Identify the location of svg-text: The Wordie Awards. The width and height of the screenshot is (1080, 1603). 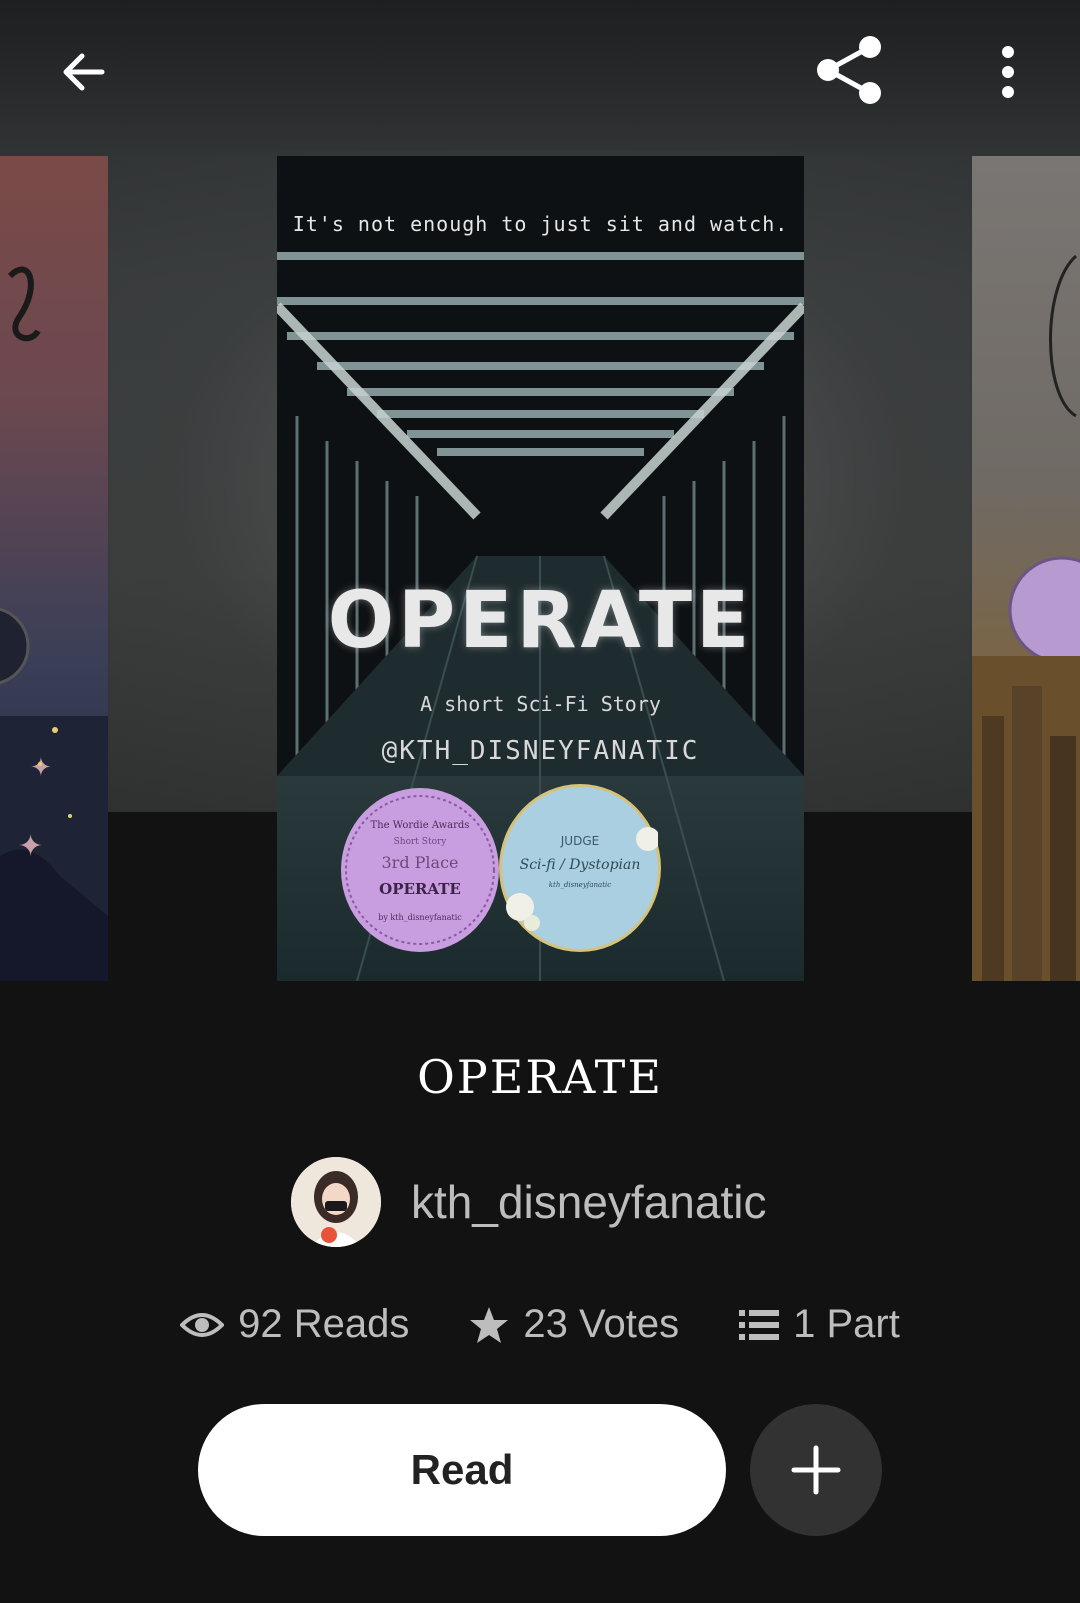
(420, 825).